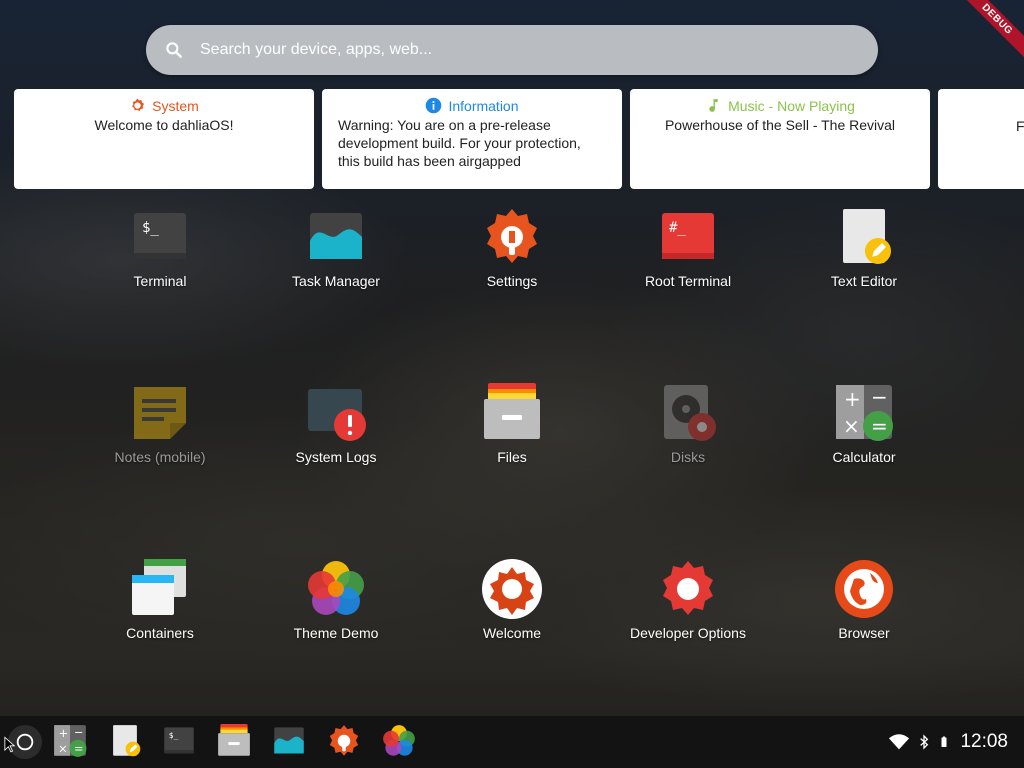 This screenshot has height=768, width=1024. Describe the element at coordinates (864, 589) in the screenshot. I see `browser-icon` at that location.